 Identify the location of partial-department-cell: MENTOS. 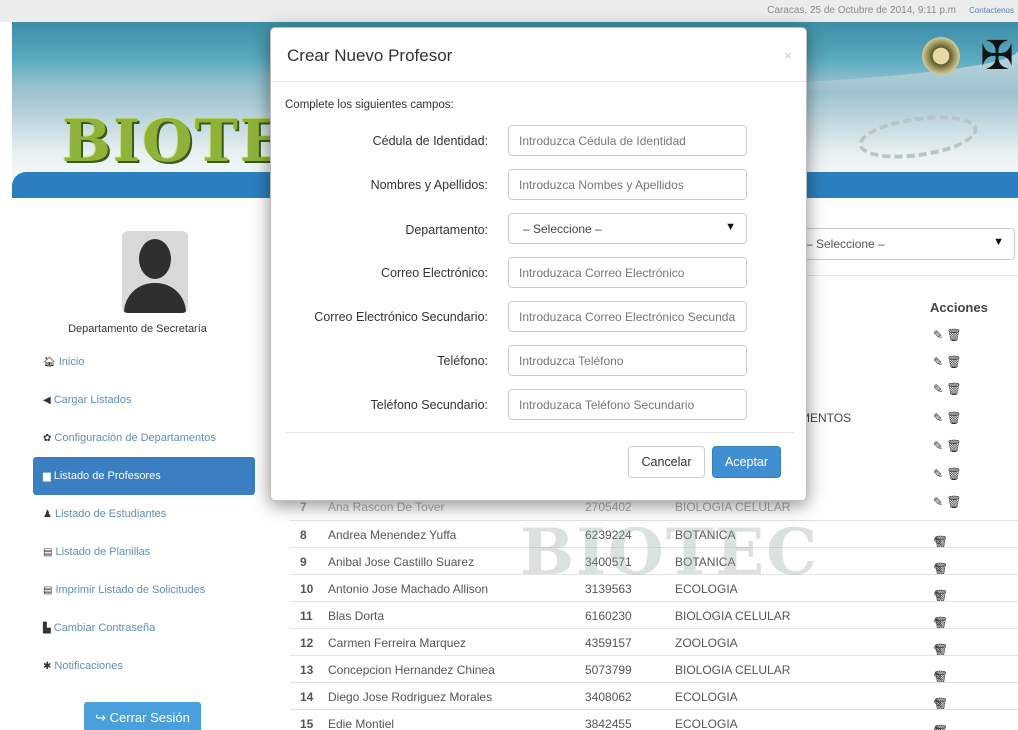
(826, 418).